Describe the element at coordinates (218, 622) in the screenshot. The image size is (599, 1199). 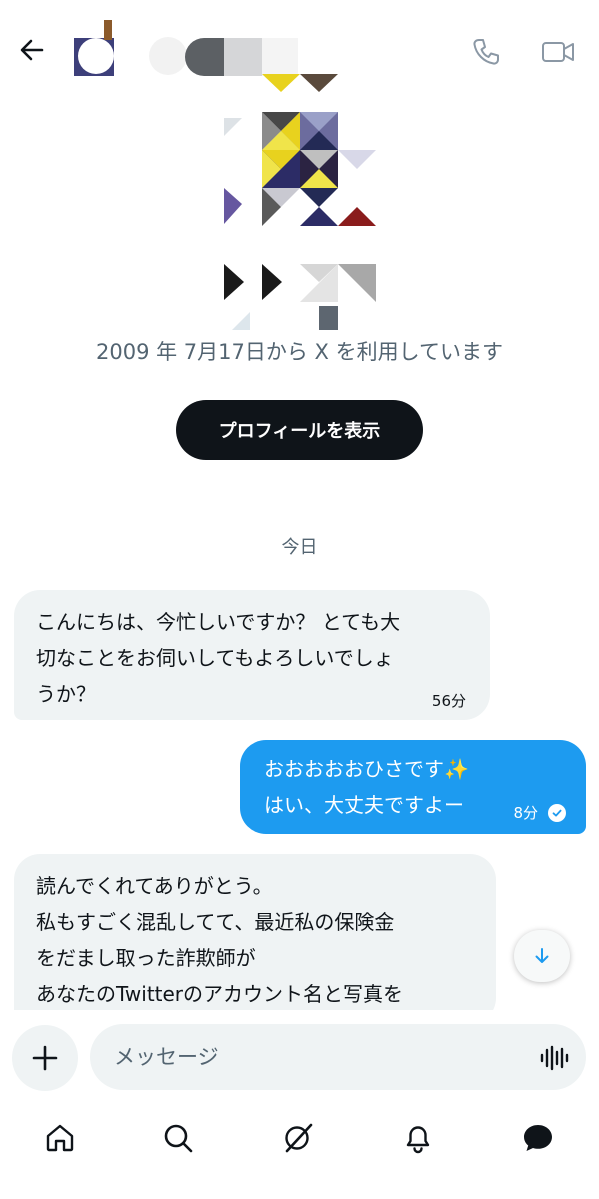
I see `message-line: こんにちは、今忙しいですか？ とても大` at that location.